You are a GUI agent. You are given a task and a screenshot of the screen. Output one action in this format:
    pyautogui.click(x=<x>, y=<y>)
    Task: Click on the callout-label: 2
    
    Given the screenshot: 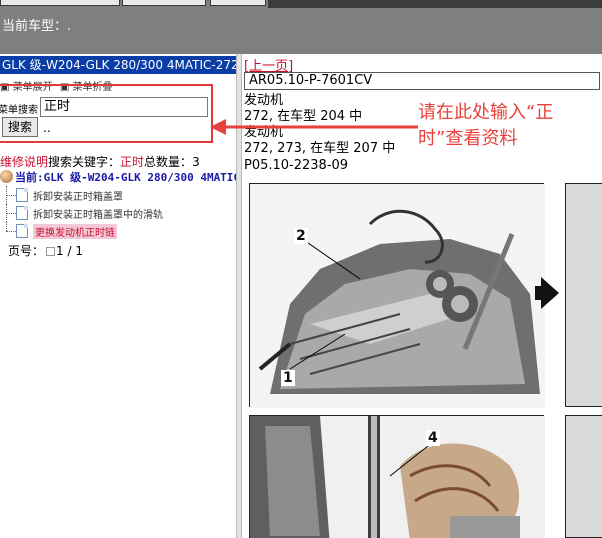 What is the action you would take?
    pyautogui.click(x=301, y=236)
    